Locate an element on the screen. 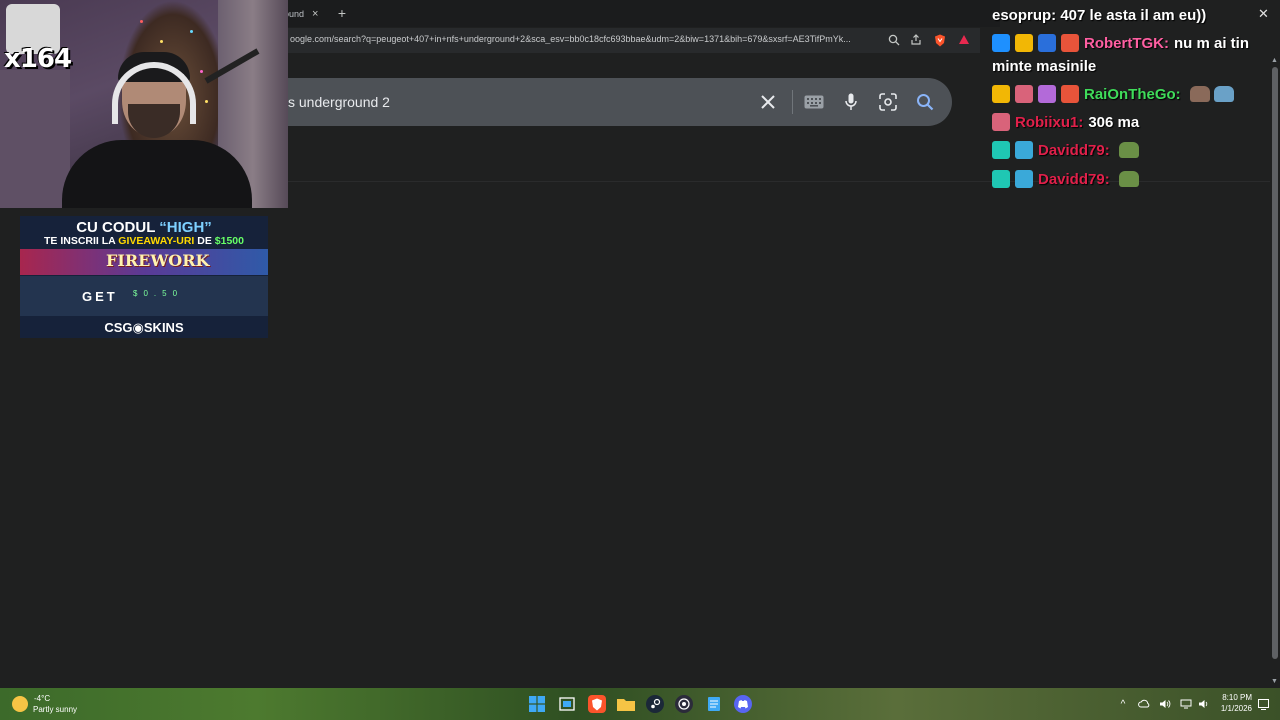 The width and height of the screenshot is (1280, 720). webcam-background is located at coordinates (35, 139).